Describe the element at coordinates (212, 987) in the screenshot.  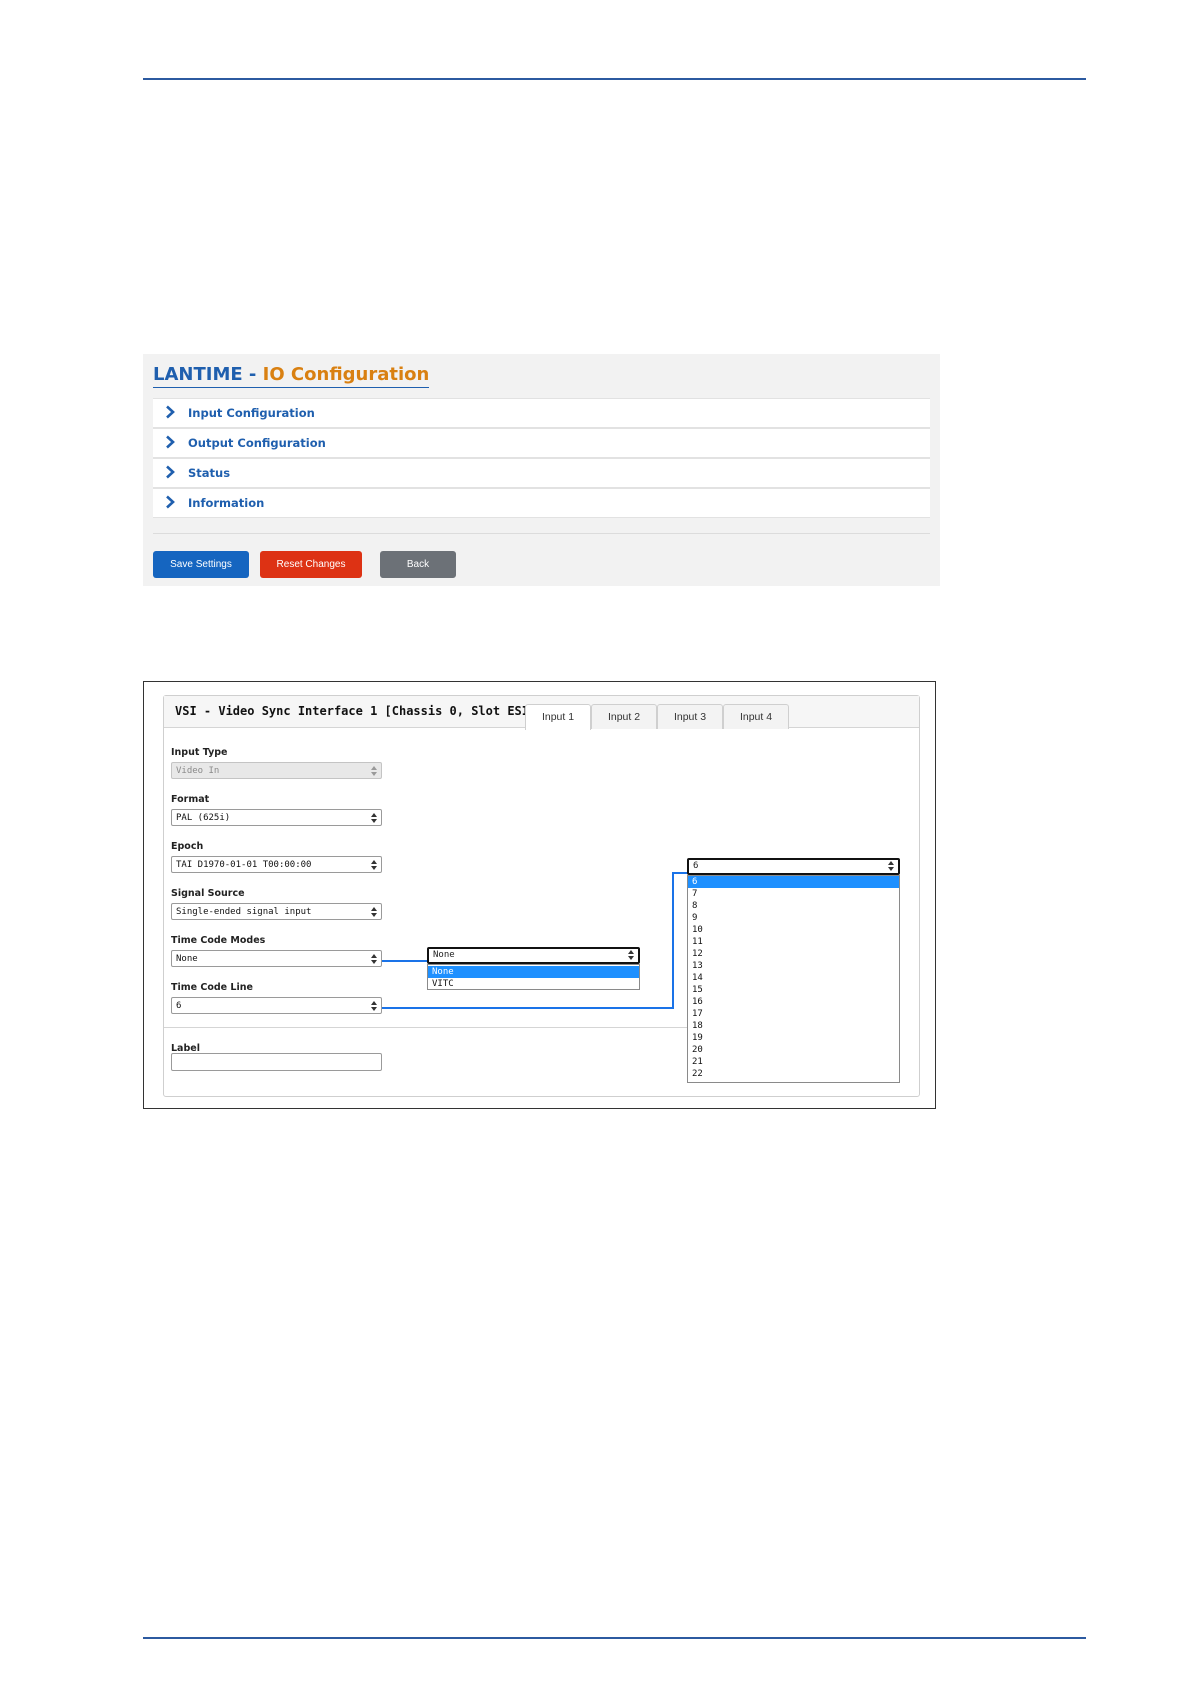
I see `time-code-line-label: Time Code Line` at that location.